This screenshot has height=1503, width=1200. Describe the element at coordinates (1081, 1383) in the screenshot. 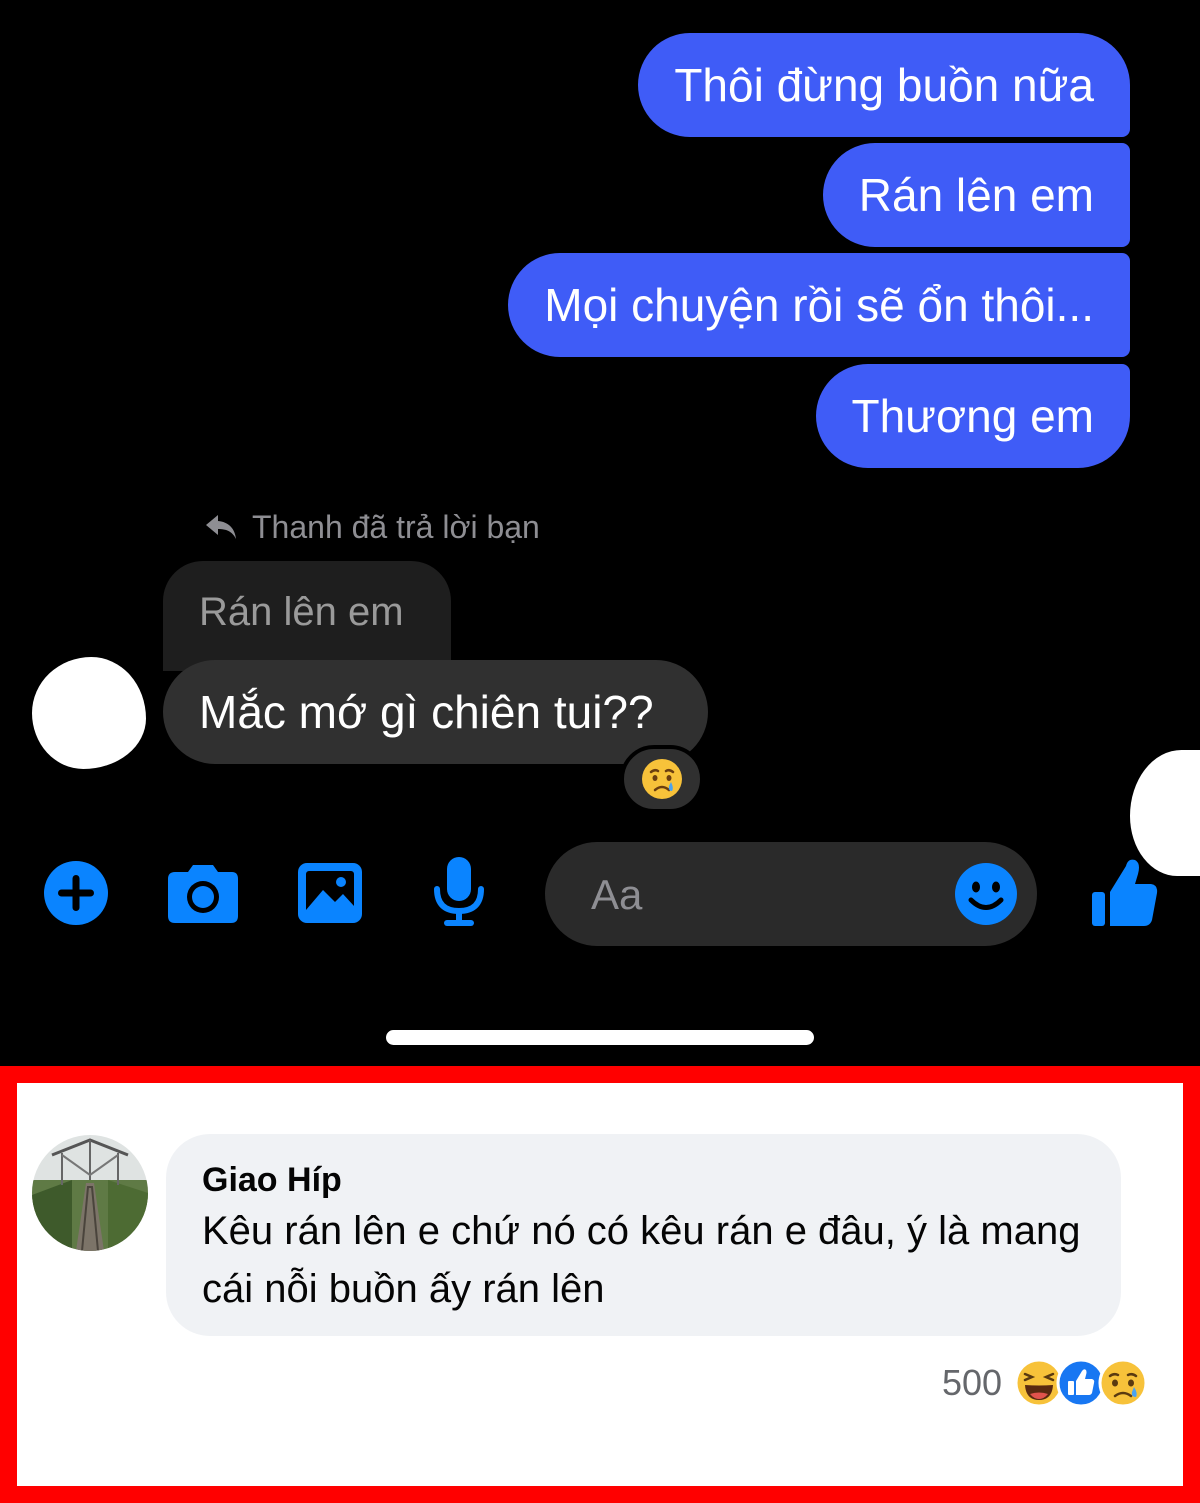

I see `reaction-icons` at that location.